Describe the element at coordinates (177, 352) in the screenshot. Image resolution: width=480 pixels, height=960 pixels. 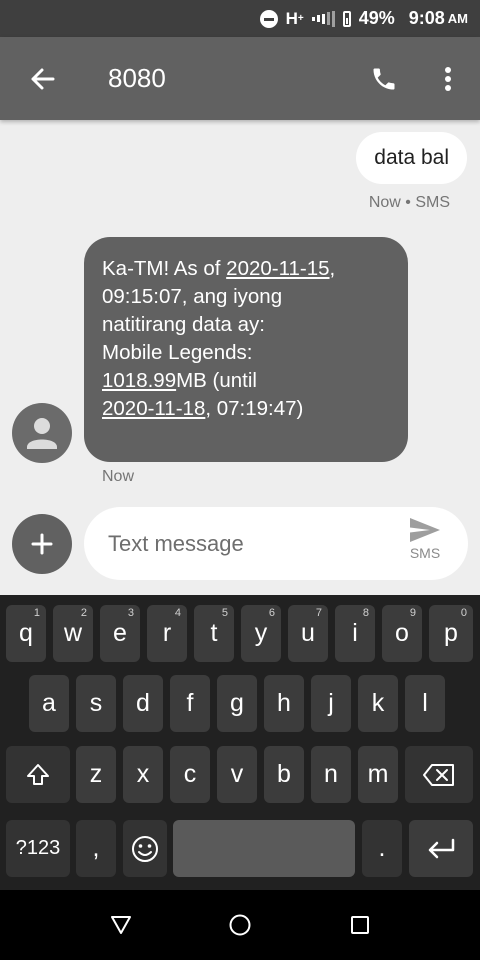
I see `incoming-line: Mobile Legends:` at that location.